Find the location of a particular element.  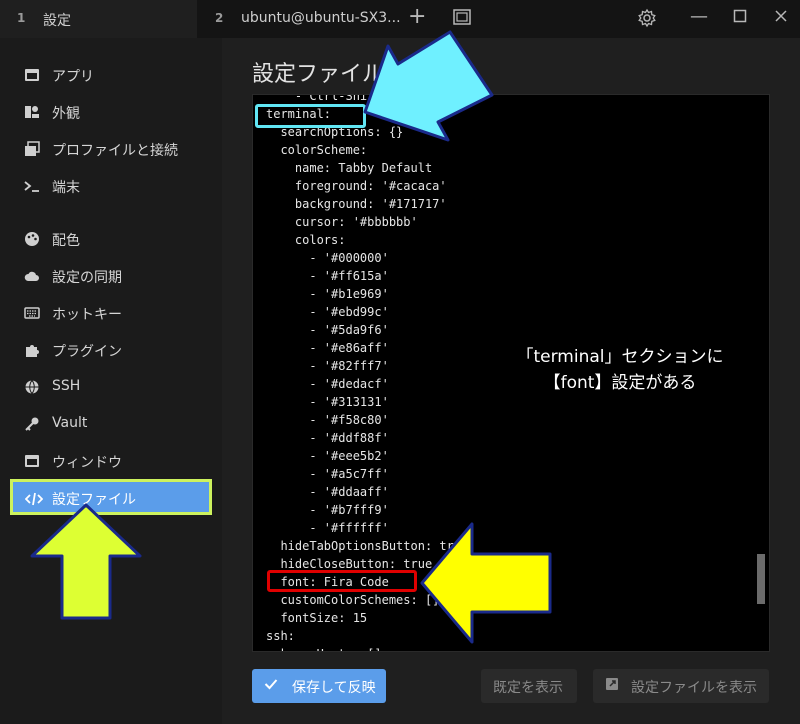

code-icon is located at coordinates (34, 499).